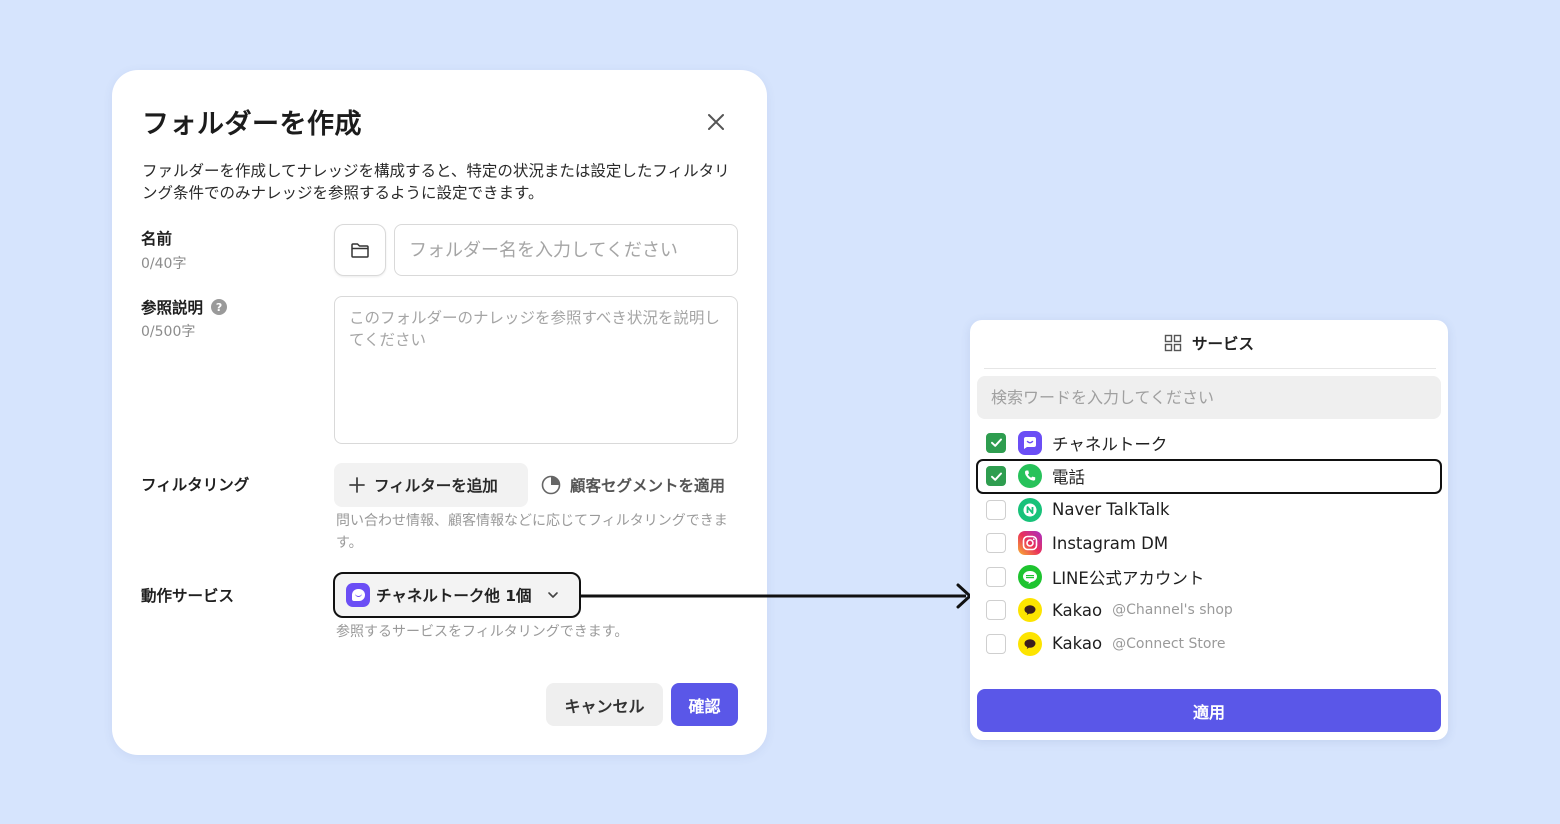  I want to click on folder-icon, so click(360, 250).